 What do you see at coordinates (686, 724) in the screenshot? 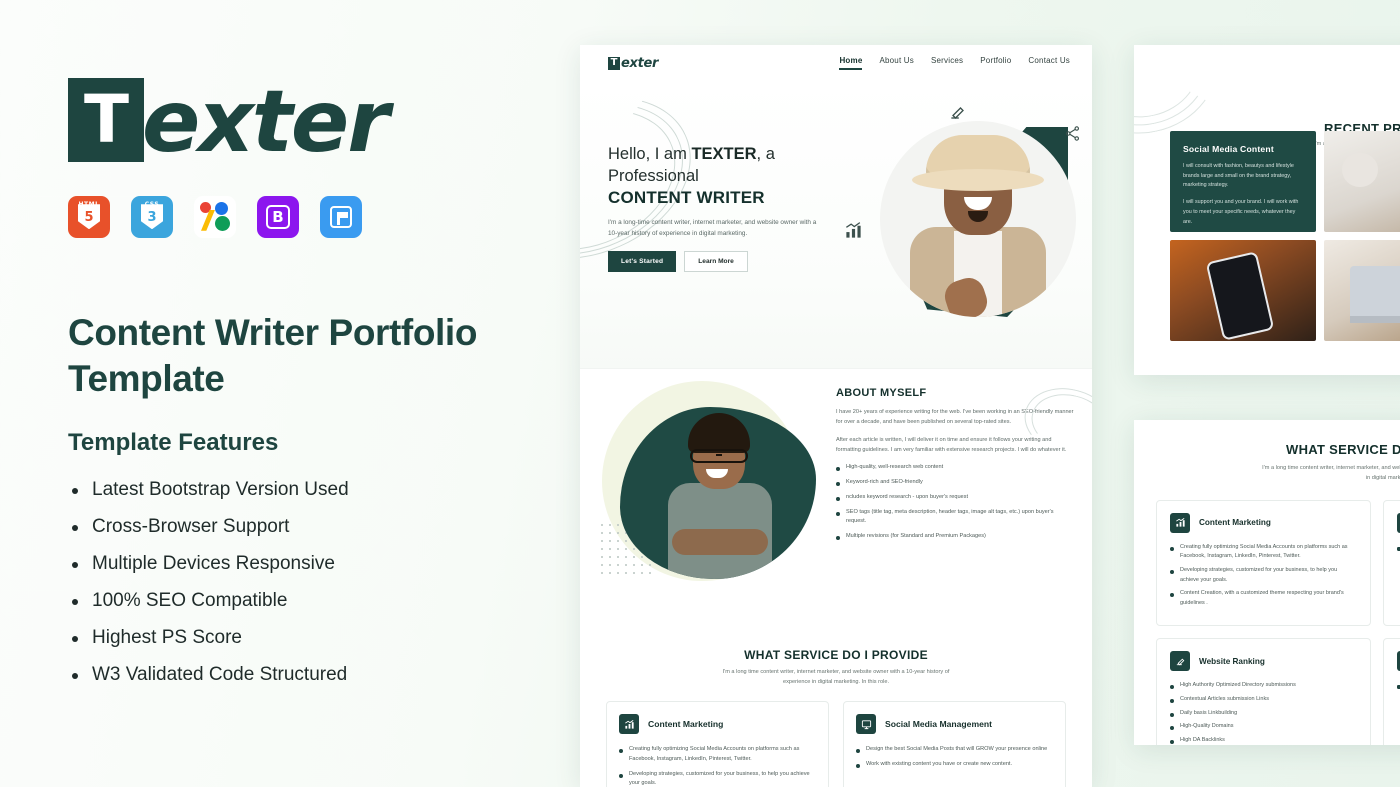
I see `service-card-title: Content Marketing` at bounding box center [686, 724].